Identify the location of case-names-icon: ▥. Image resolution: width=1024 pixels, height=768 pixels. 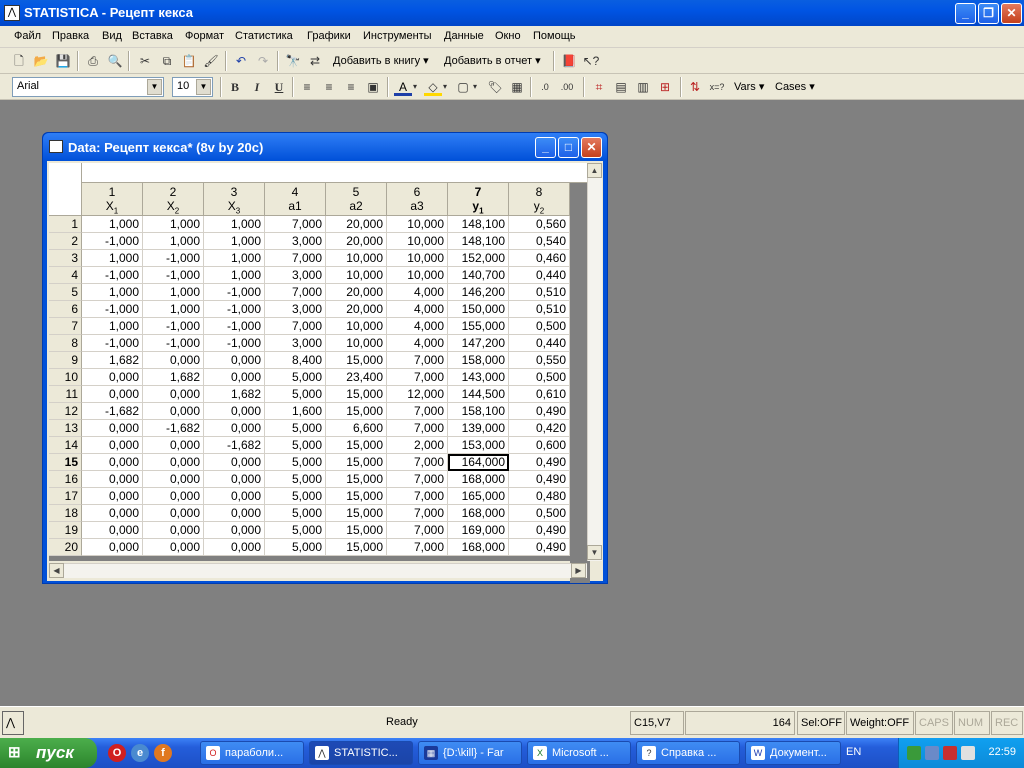
(643, 87).